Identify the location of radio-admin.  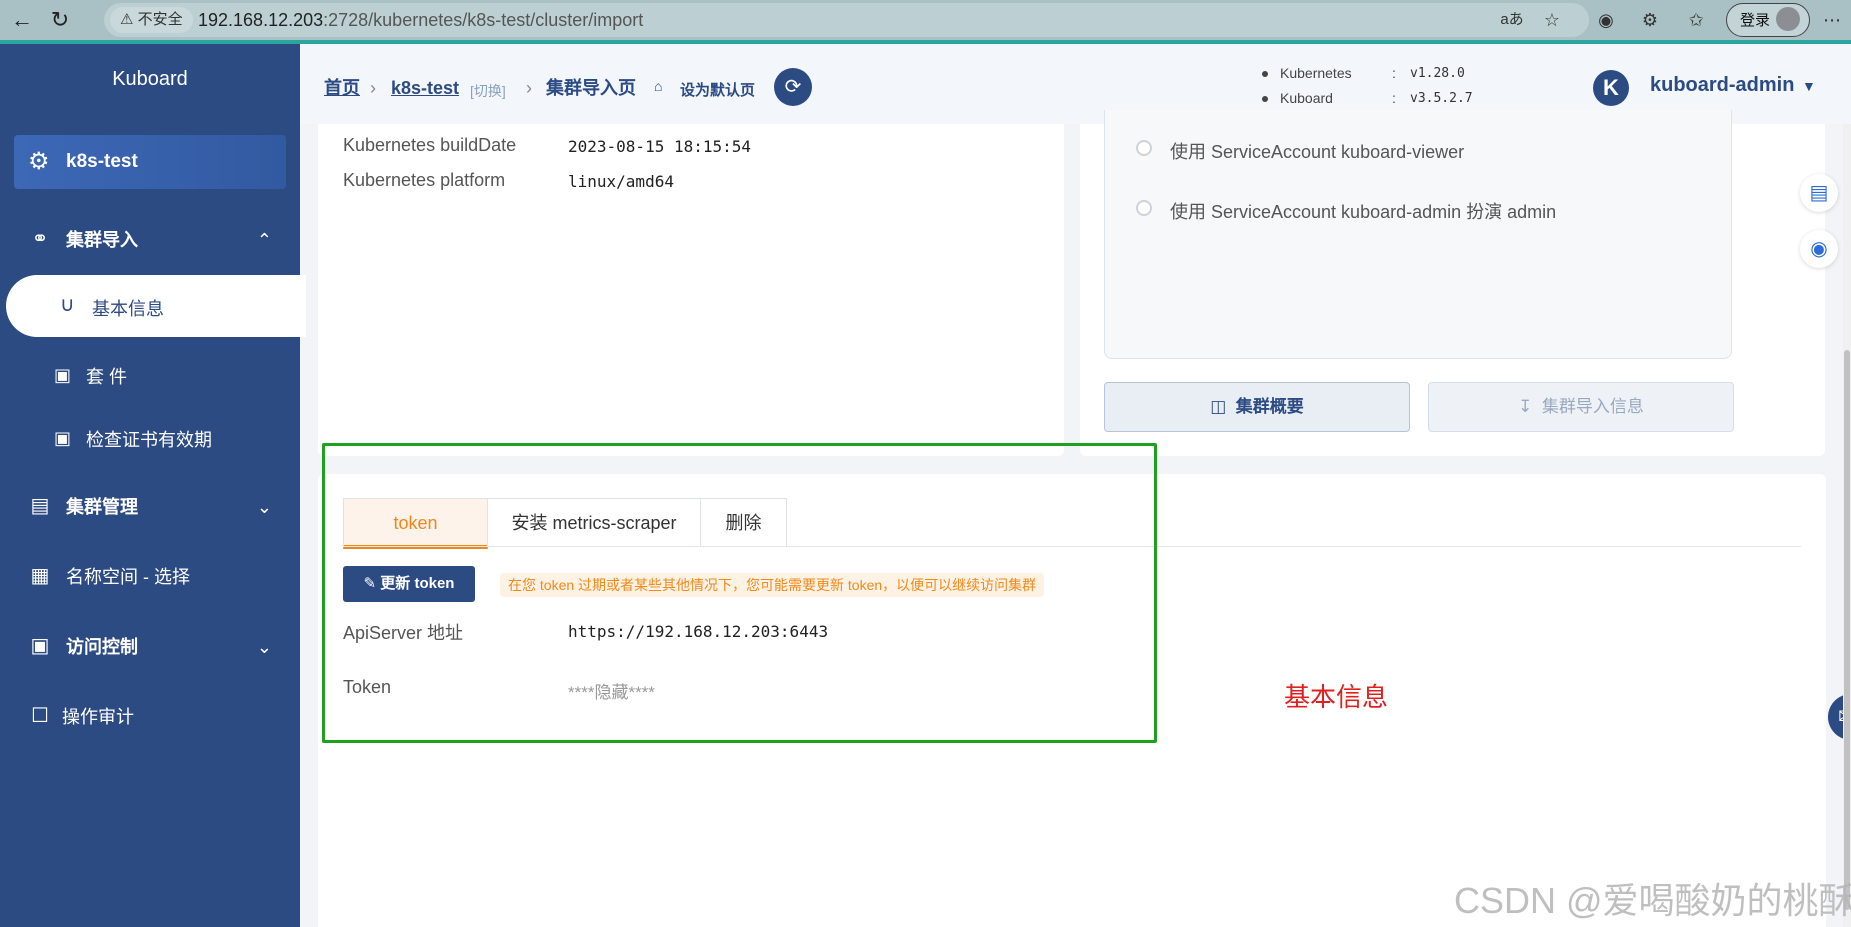
(1144, 208).